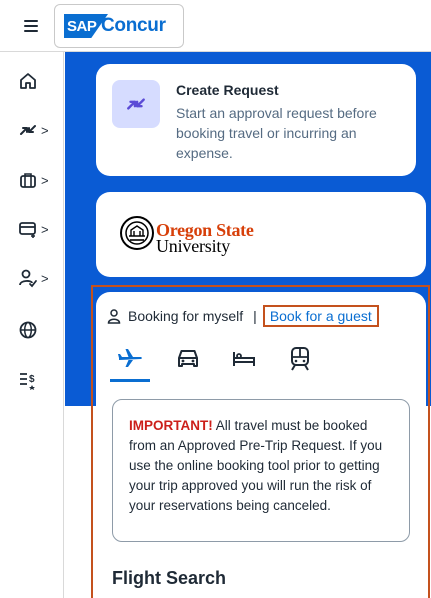 This screenshot has height=598, width=431. I want to click on create-request-tile, so click(136, 104).